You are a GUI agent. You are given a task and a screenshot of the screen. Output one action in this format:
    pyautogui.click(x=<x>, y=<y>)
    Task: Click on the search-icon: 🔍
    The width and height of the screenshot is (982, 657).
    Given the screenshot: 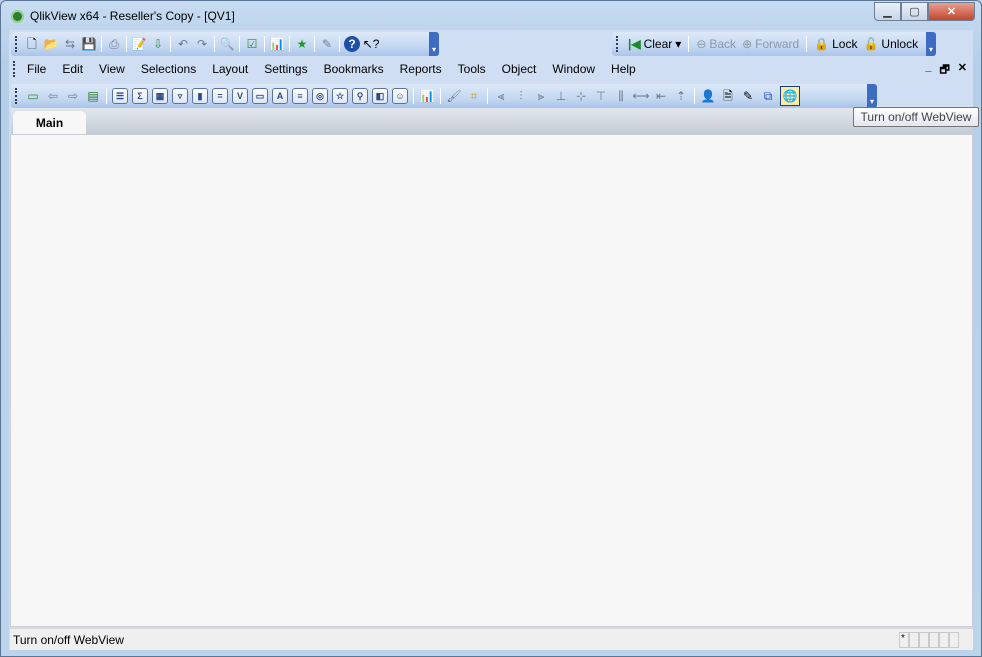 What is the action you would take?
    pyautogui.click(x=227, y=44)
    